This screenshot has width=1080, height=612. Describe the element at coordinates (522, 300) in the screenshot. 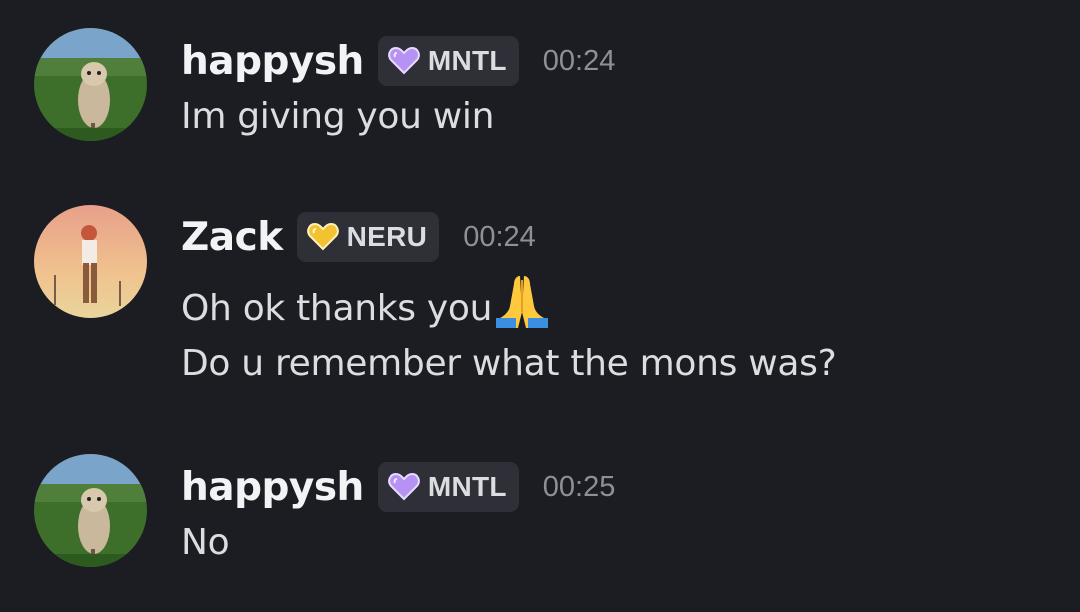

I see `folded-hands-emoji-icon` at that location.